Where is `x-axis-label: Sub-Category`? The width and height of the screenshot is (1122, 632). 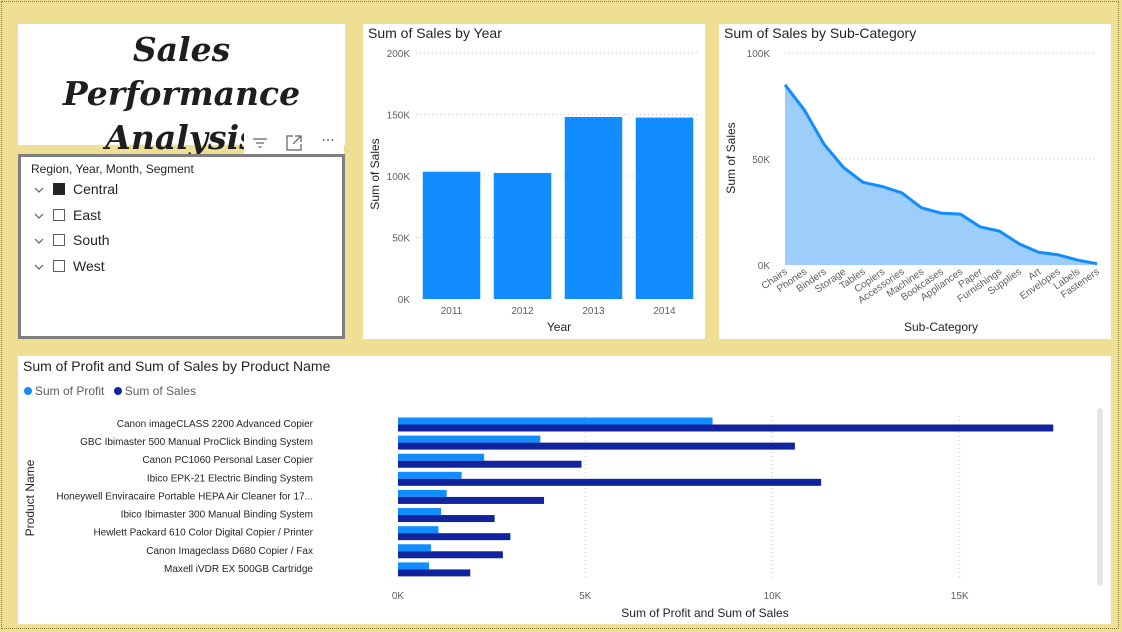 x-axis-label: Sub-Category is located at coordinates (941, 327).